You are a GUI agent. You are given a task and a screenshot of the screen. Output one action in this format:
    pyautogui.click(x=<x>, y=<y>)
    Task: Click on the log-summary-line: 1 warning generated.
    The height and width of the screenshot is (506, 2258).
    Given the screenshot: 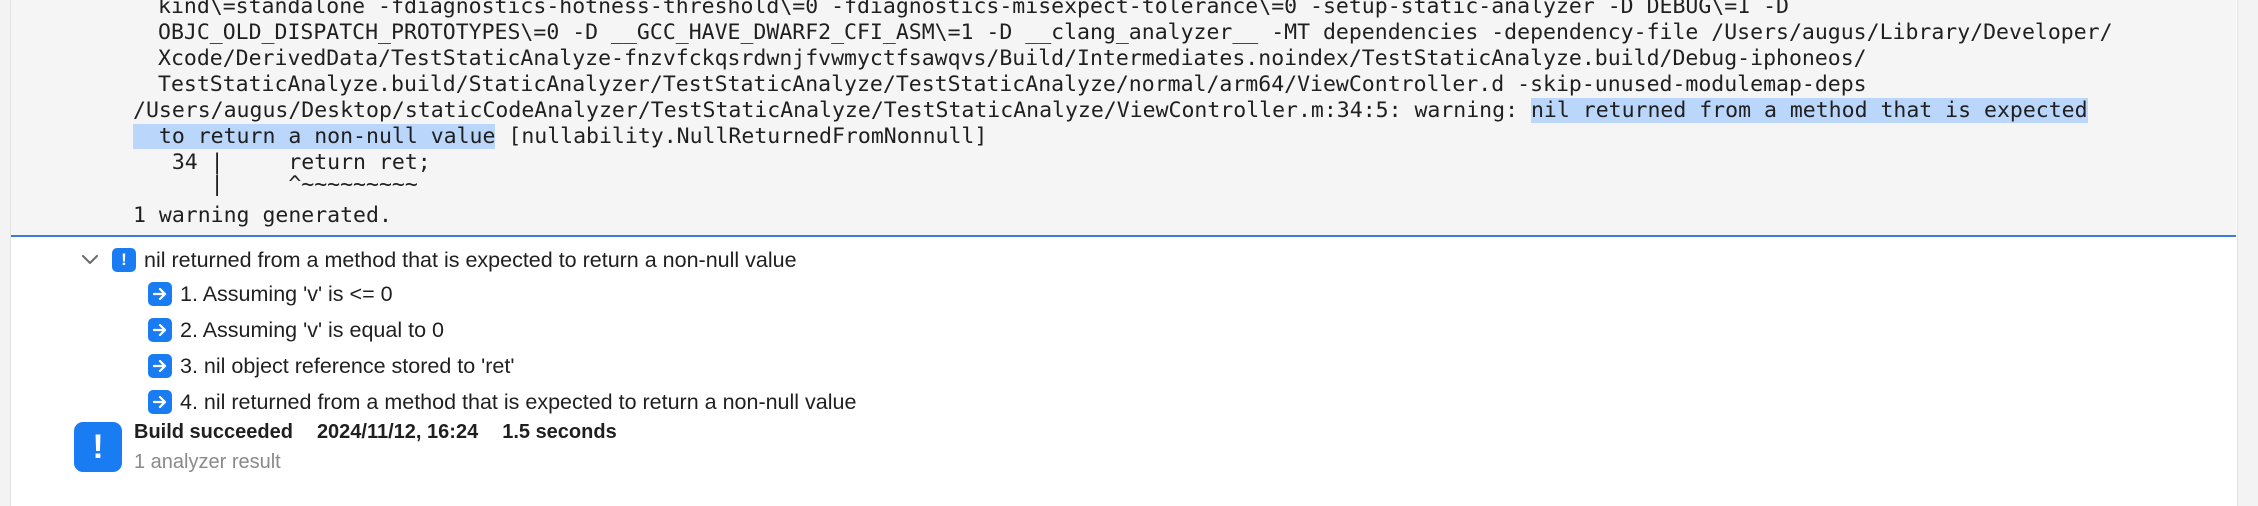 What is the action you would take?
    pyautogui.click(x=262, y=215)
    